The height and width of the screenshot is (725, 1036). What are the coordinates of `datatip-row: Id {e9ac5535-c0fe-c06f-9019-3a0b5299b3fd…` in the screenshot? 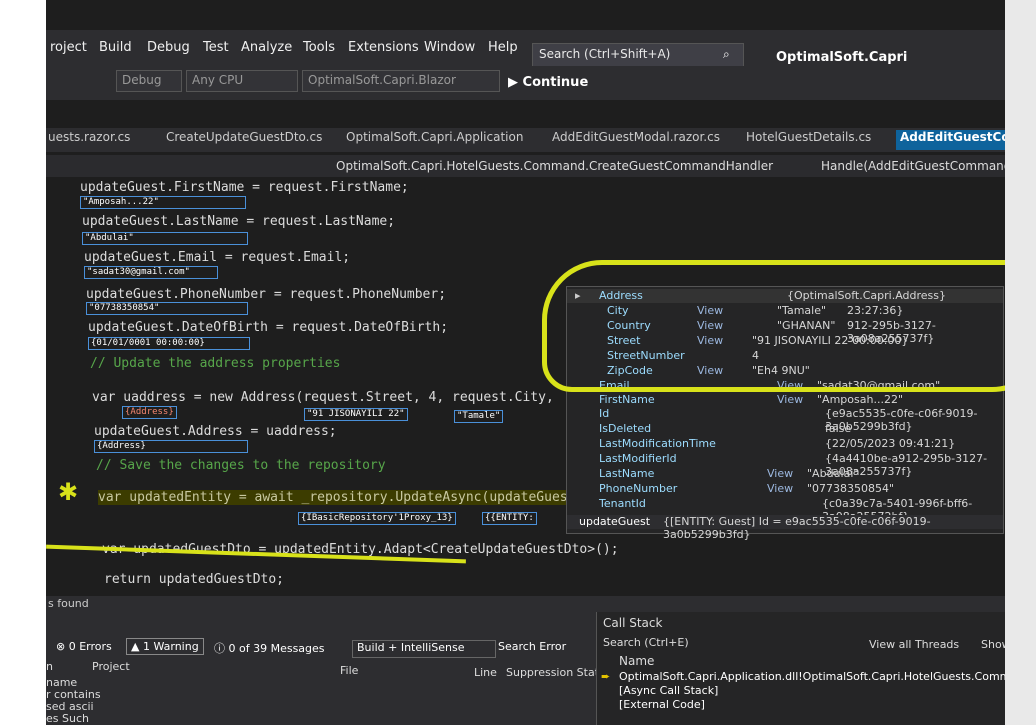 It's located at (785, 420).